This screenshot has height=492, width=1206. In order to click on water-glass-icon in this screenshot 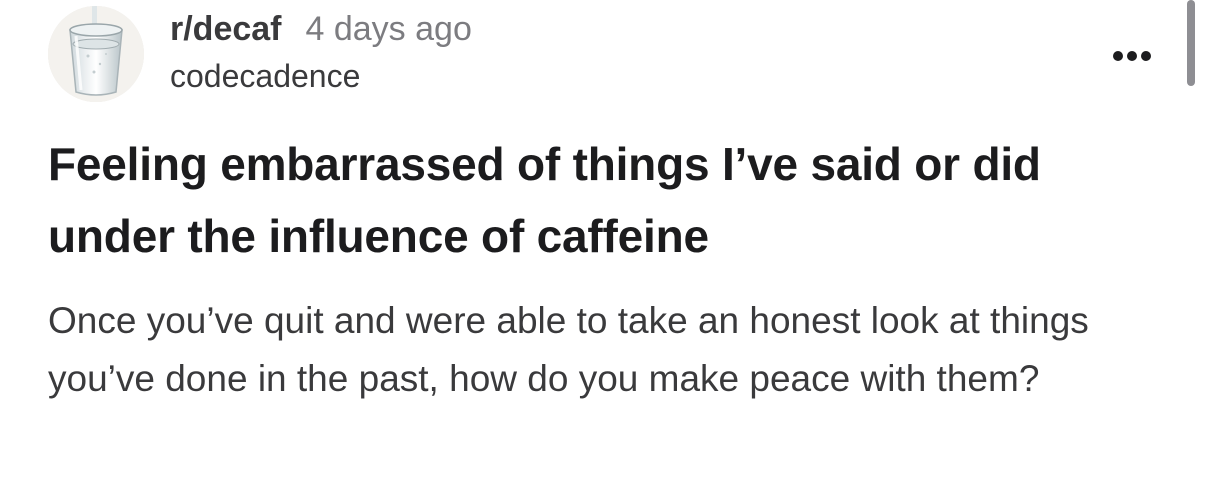, I will do `click(96, 54)`.